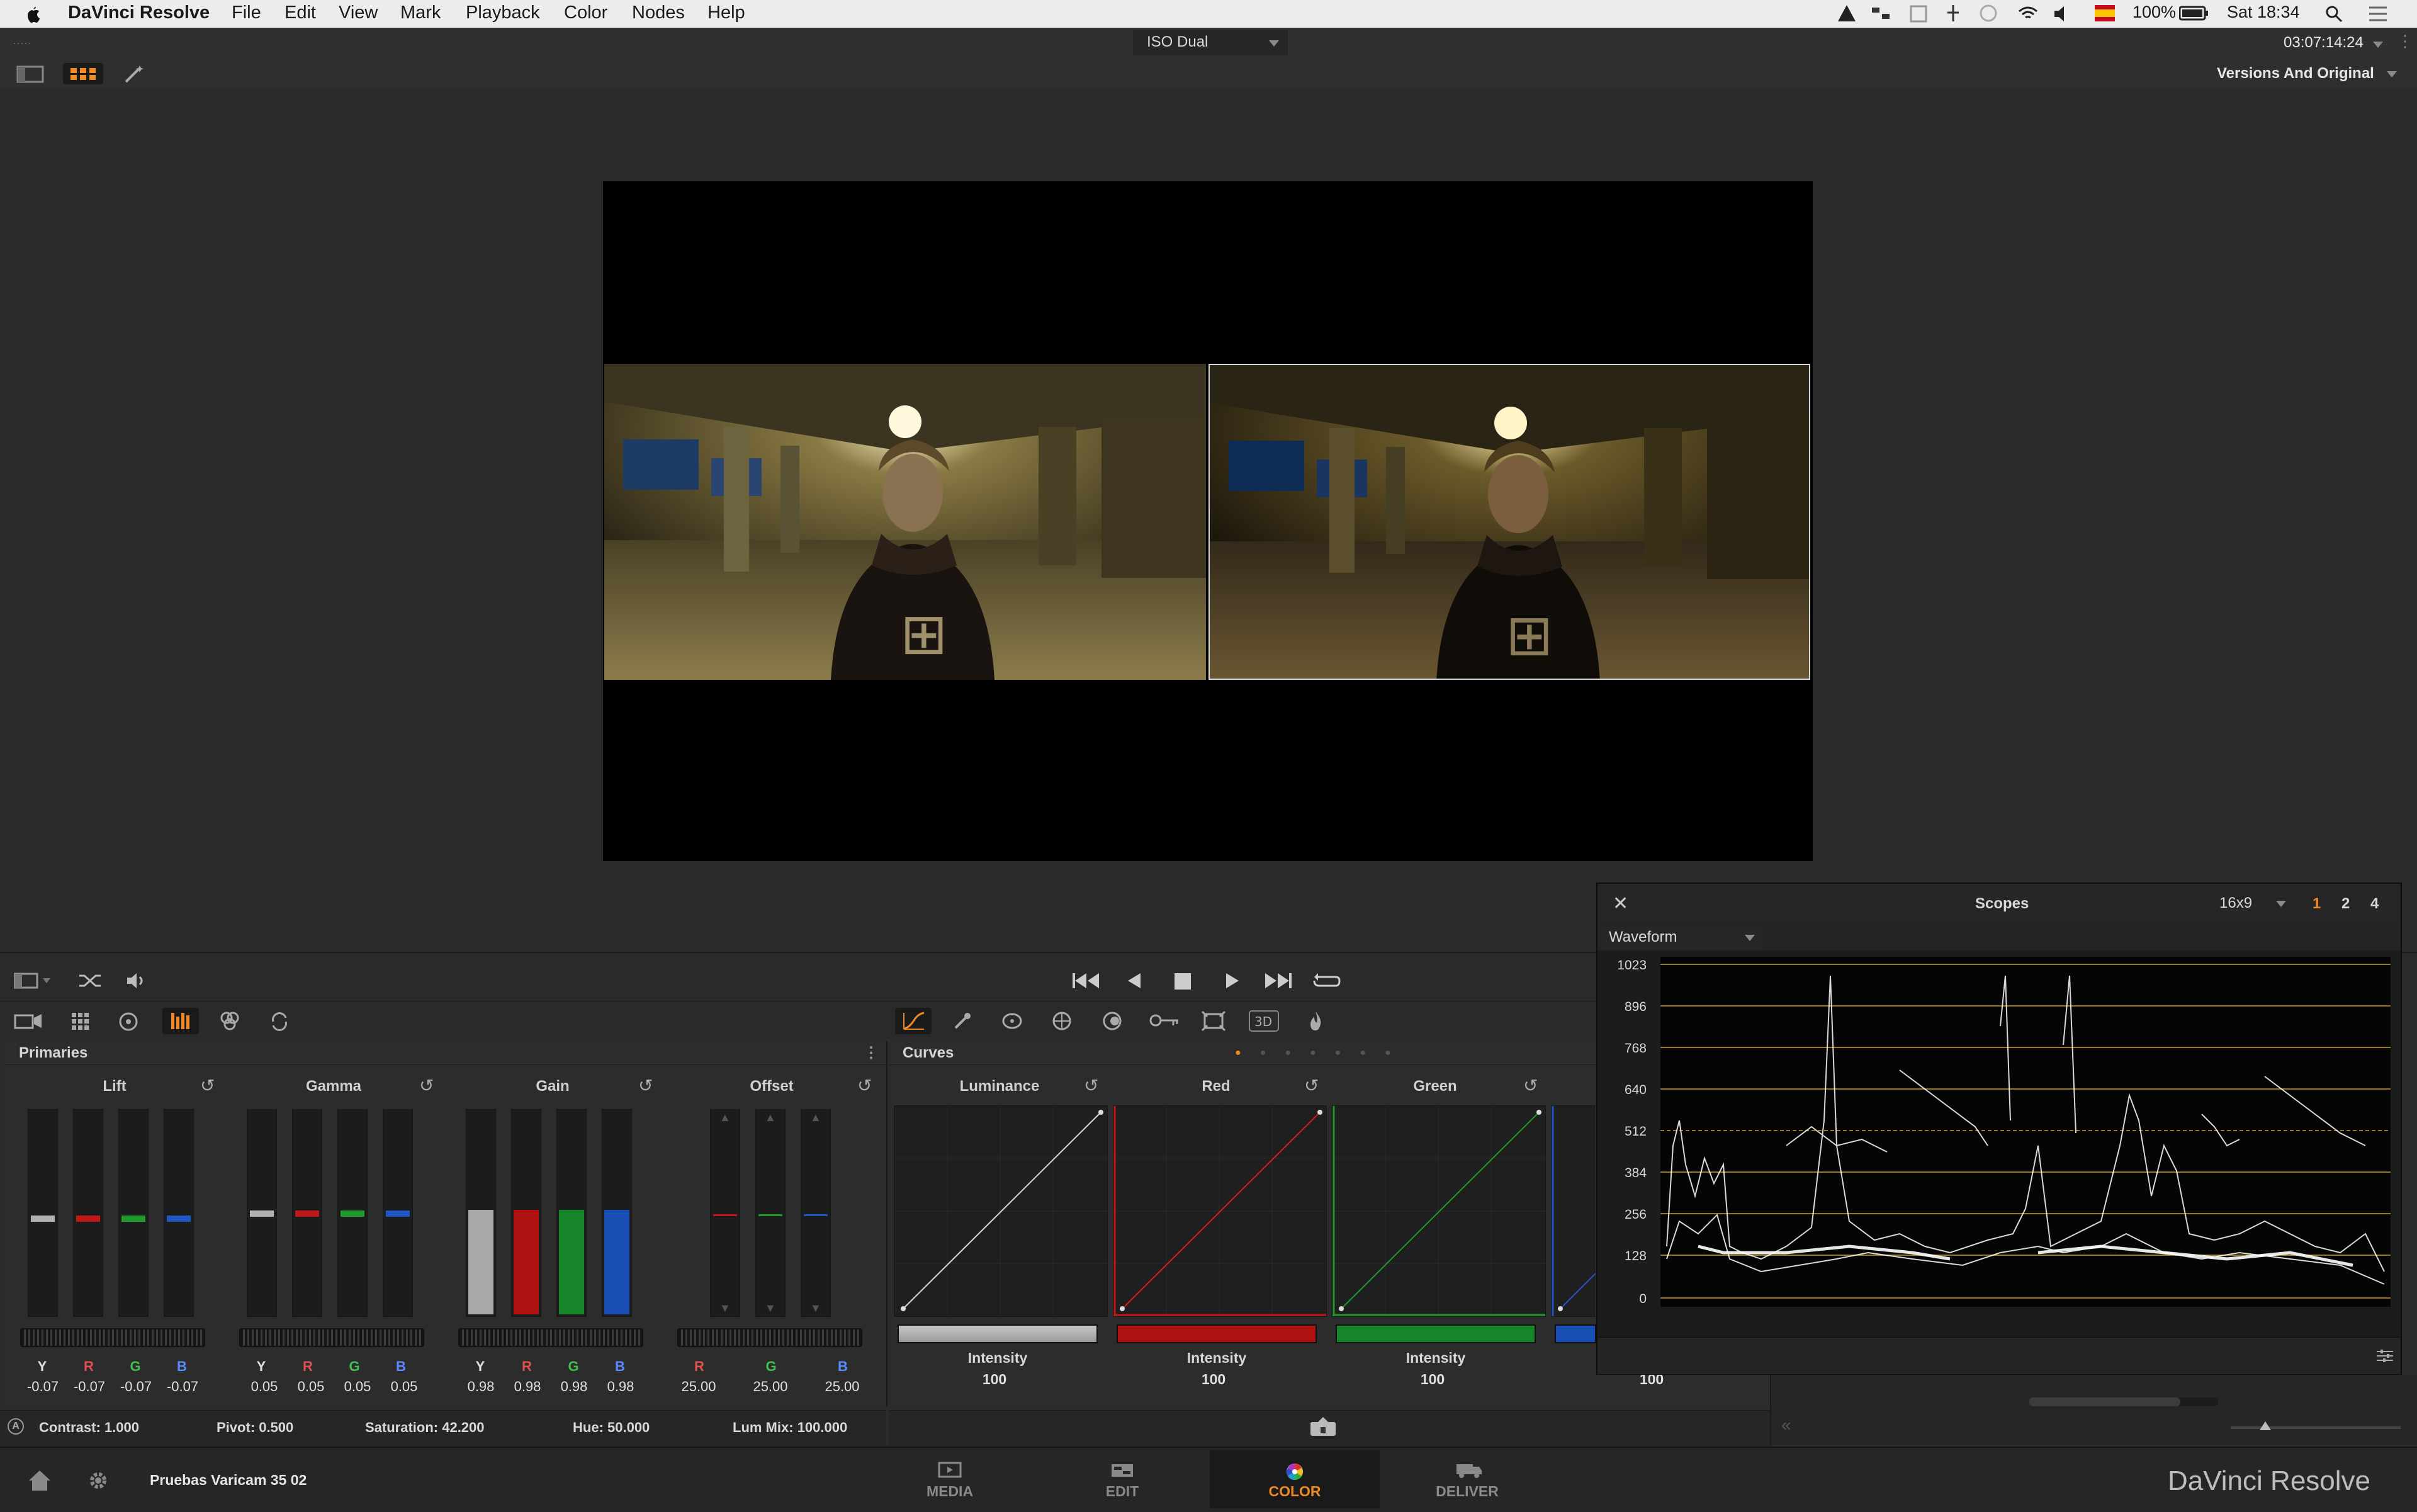  I want to click on magic-wand-icon, so click(134, 73).